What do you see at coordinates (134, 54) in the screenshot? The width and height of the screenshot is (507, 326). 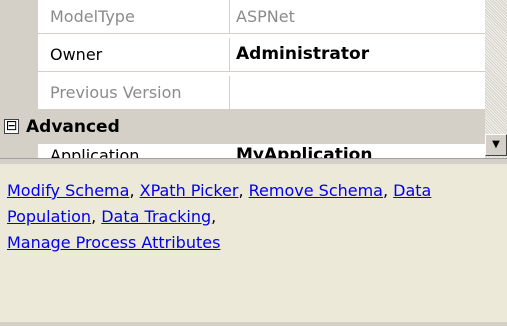 I see `property-name: Owner` at bounding box center [134, 54].